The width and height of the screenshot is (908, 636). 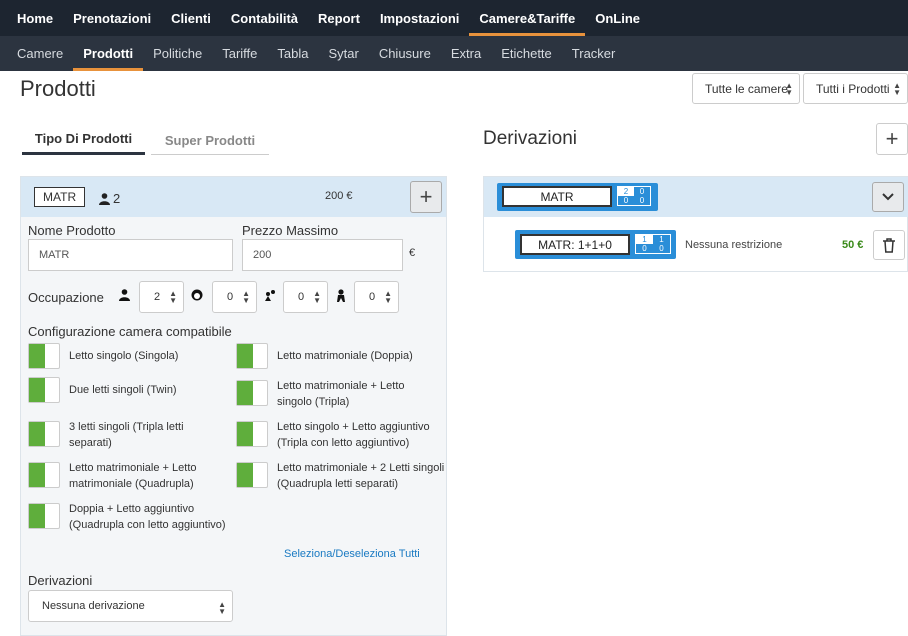 I want to click on occ-adulti-value: 2, so click(x=157, y=297).